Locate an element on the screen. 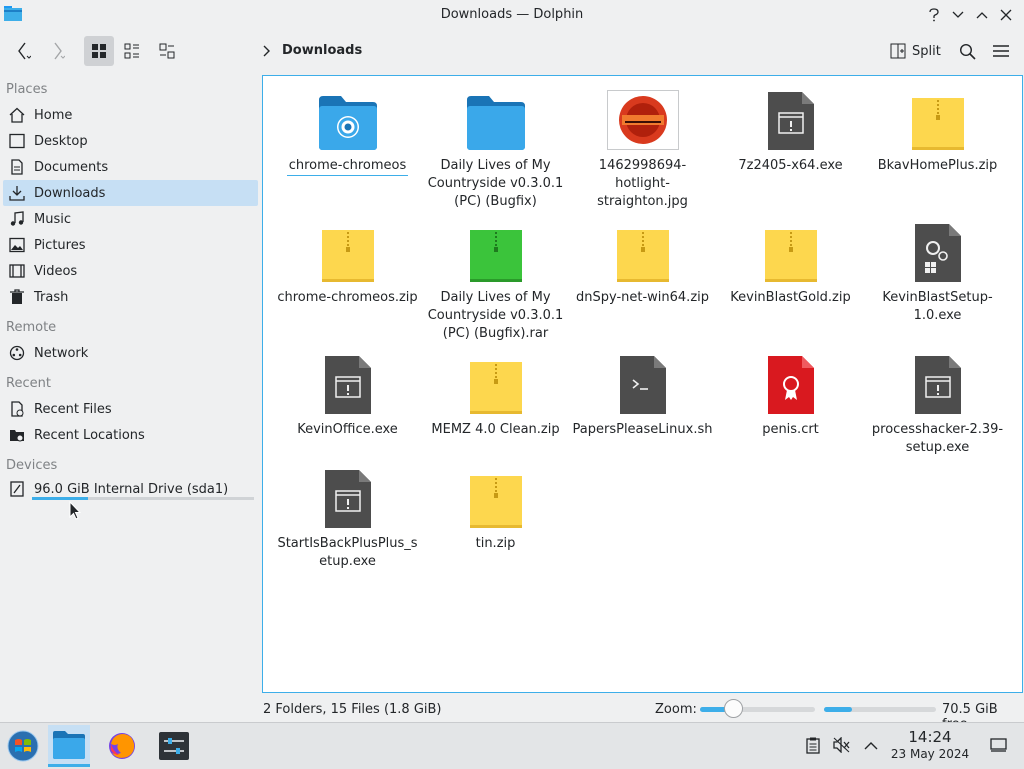  taskbar: 14:24 23 May 2024 is located at coordinates (512, 745).